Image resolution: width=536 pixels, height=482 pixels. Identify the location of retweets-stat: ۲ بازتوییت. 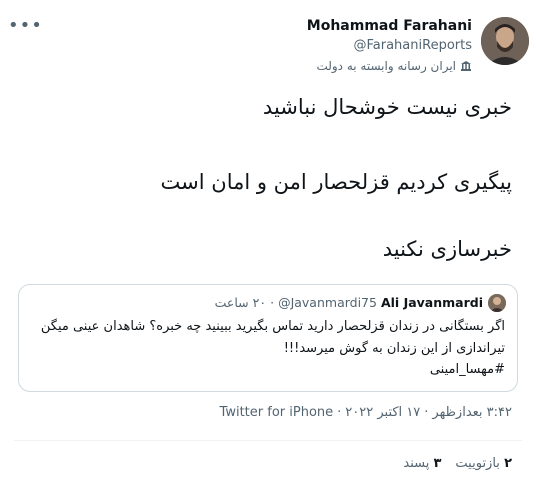
(483, 463).